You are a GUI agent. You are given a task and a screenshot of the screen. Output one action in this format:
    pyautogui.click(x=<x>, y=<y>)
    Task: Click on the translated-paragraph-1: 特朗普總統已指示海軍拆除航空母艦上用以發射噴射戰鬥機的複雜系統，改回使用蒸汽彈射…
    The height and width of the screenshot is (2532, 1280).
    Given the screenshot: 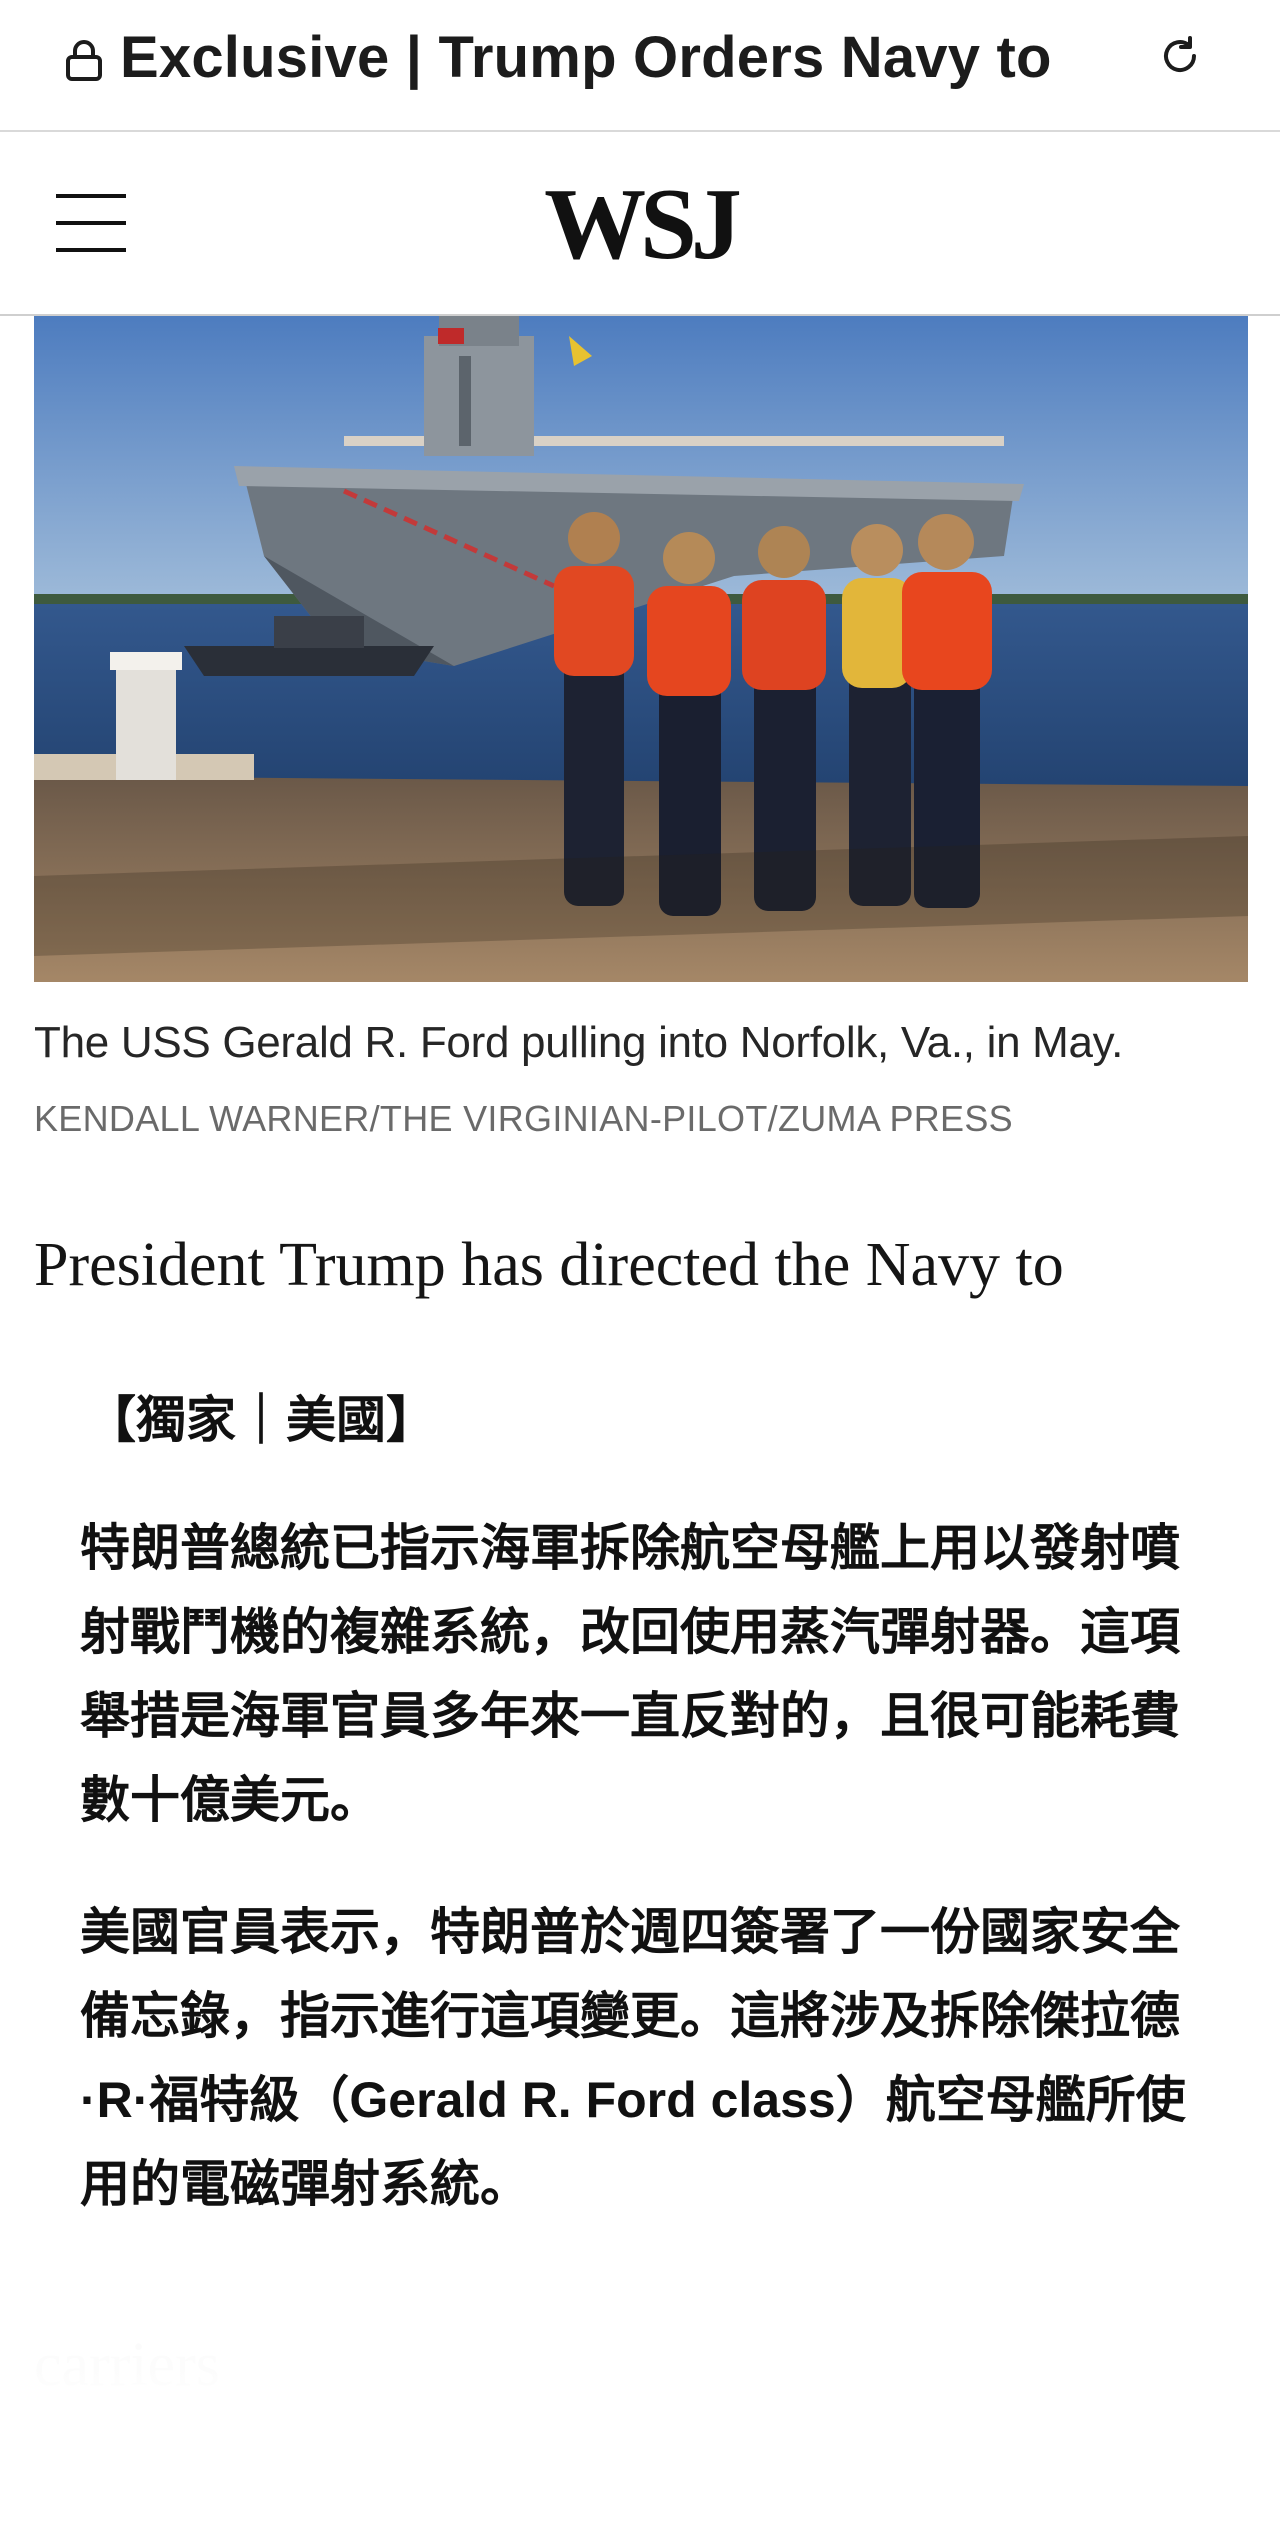 What is the action you would take?
    pyautogui.click(x=630, y=1674)
    